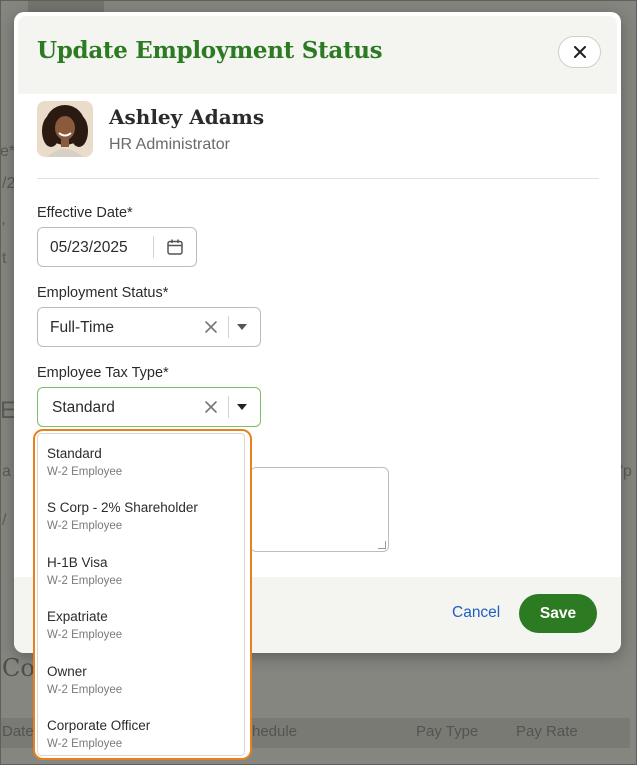 The image size is (637, 765). I want to click on dropdown-option: Owner W-2 Employee, so click(142, 680).